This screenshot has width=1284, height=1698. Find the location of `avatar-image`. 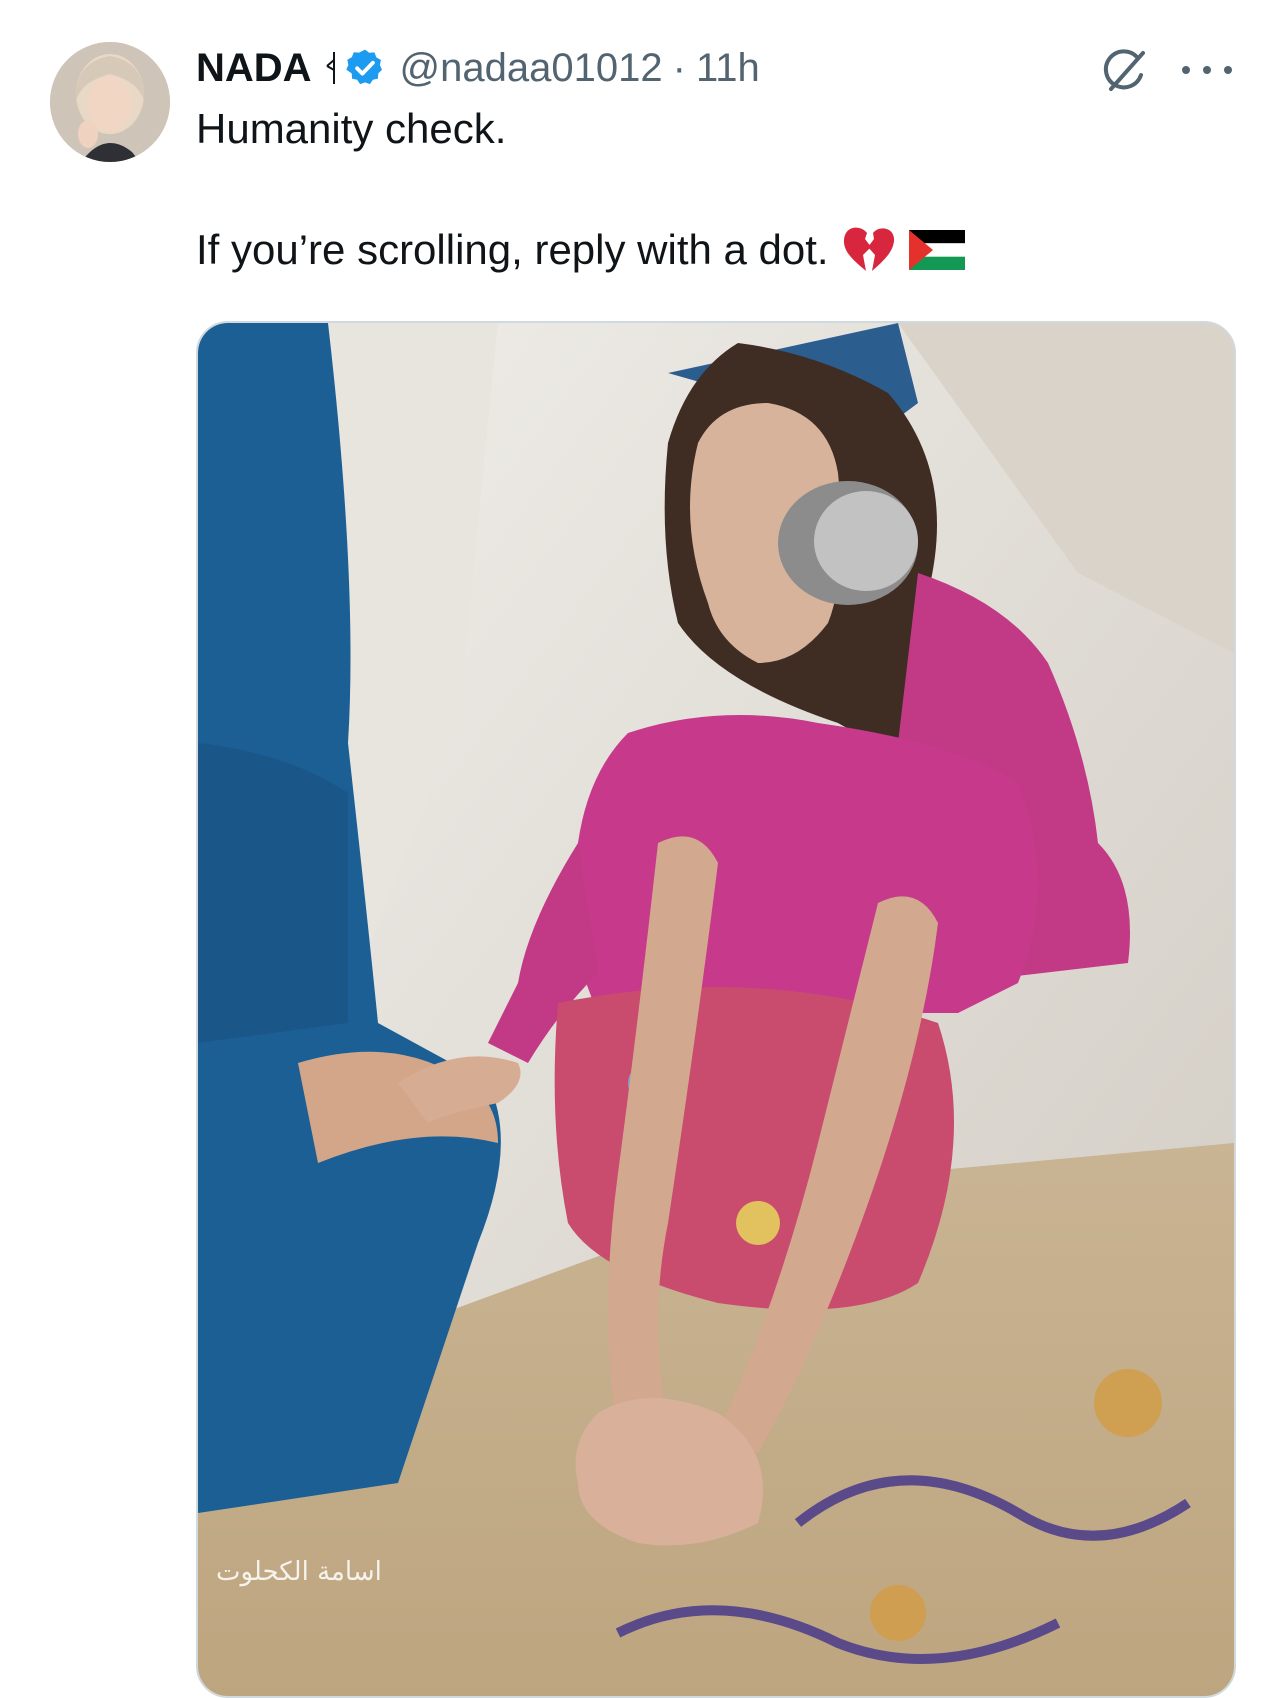

avatar-image is located at coordinates (110, 102).